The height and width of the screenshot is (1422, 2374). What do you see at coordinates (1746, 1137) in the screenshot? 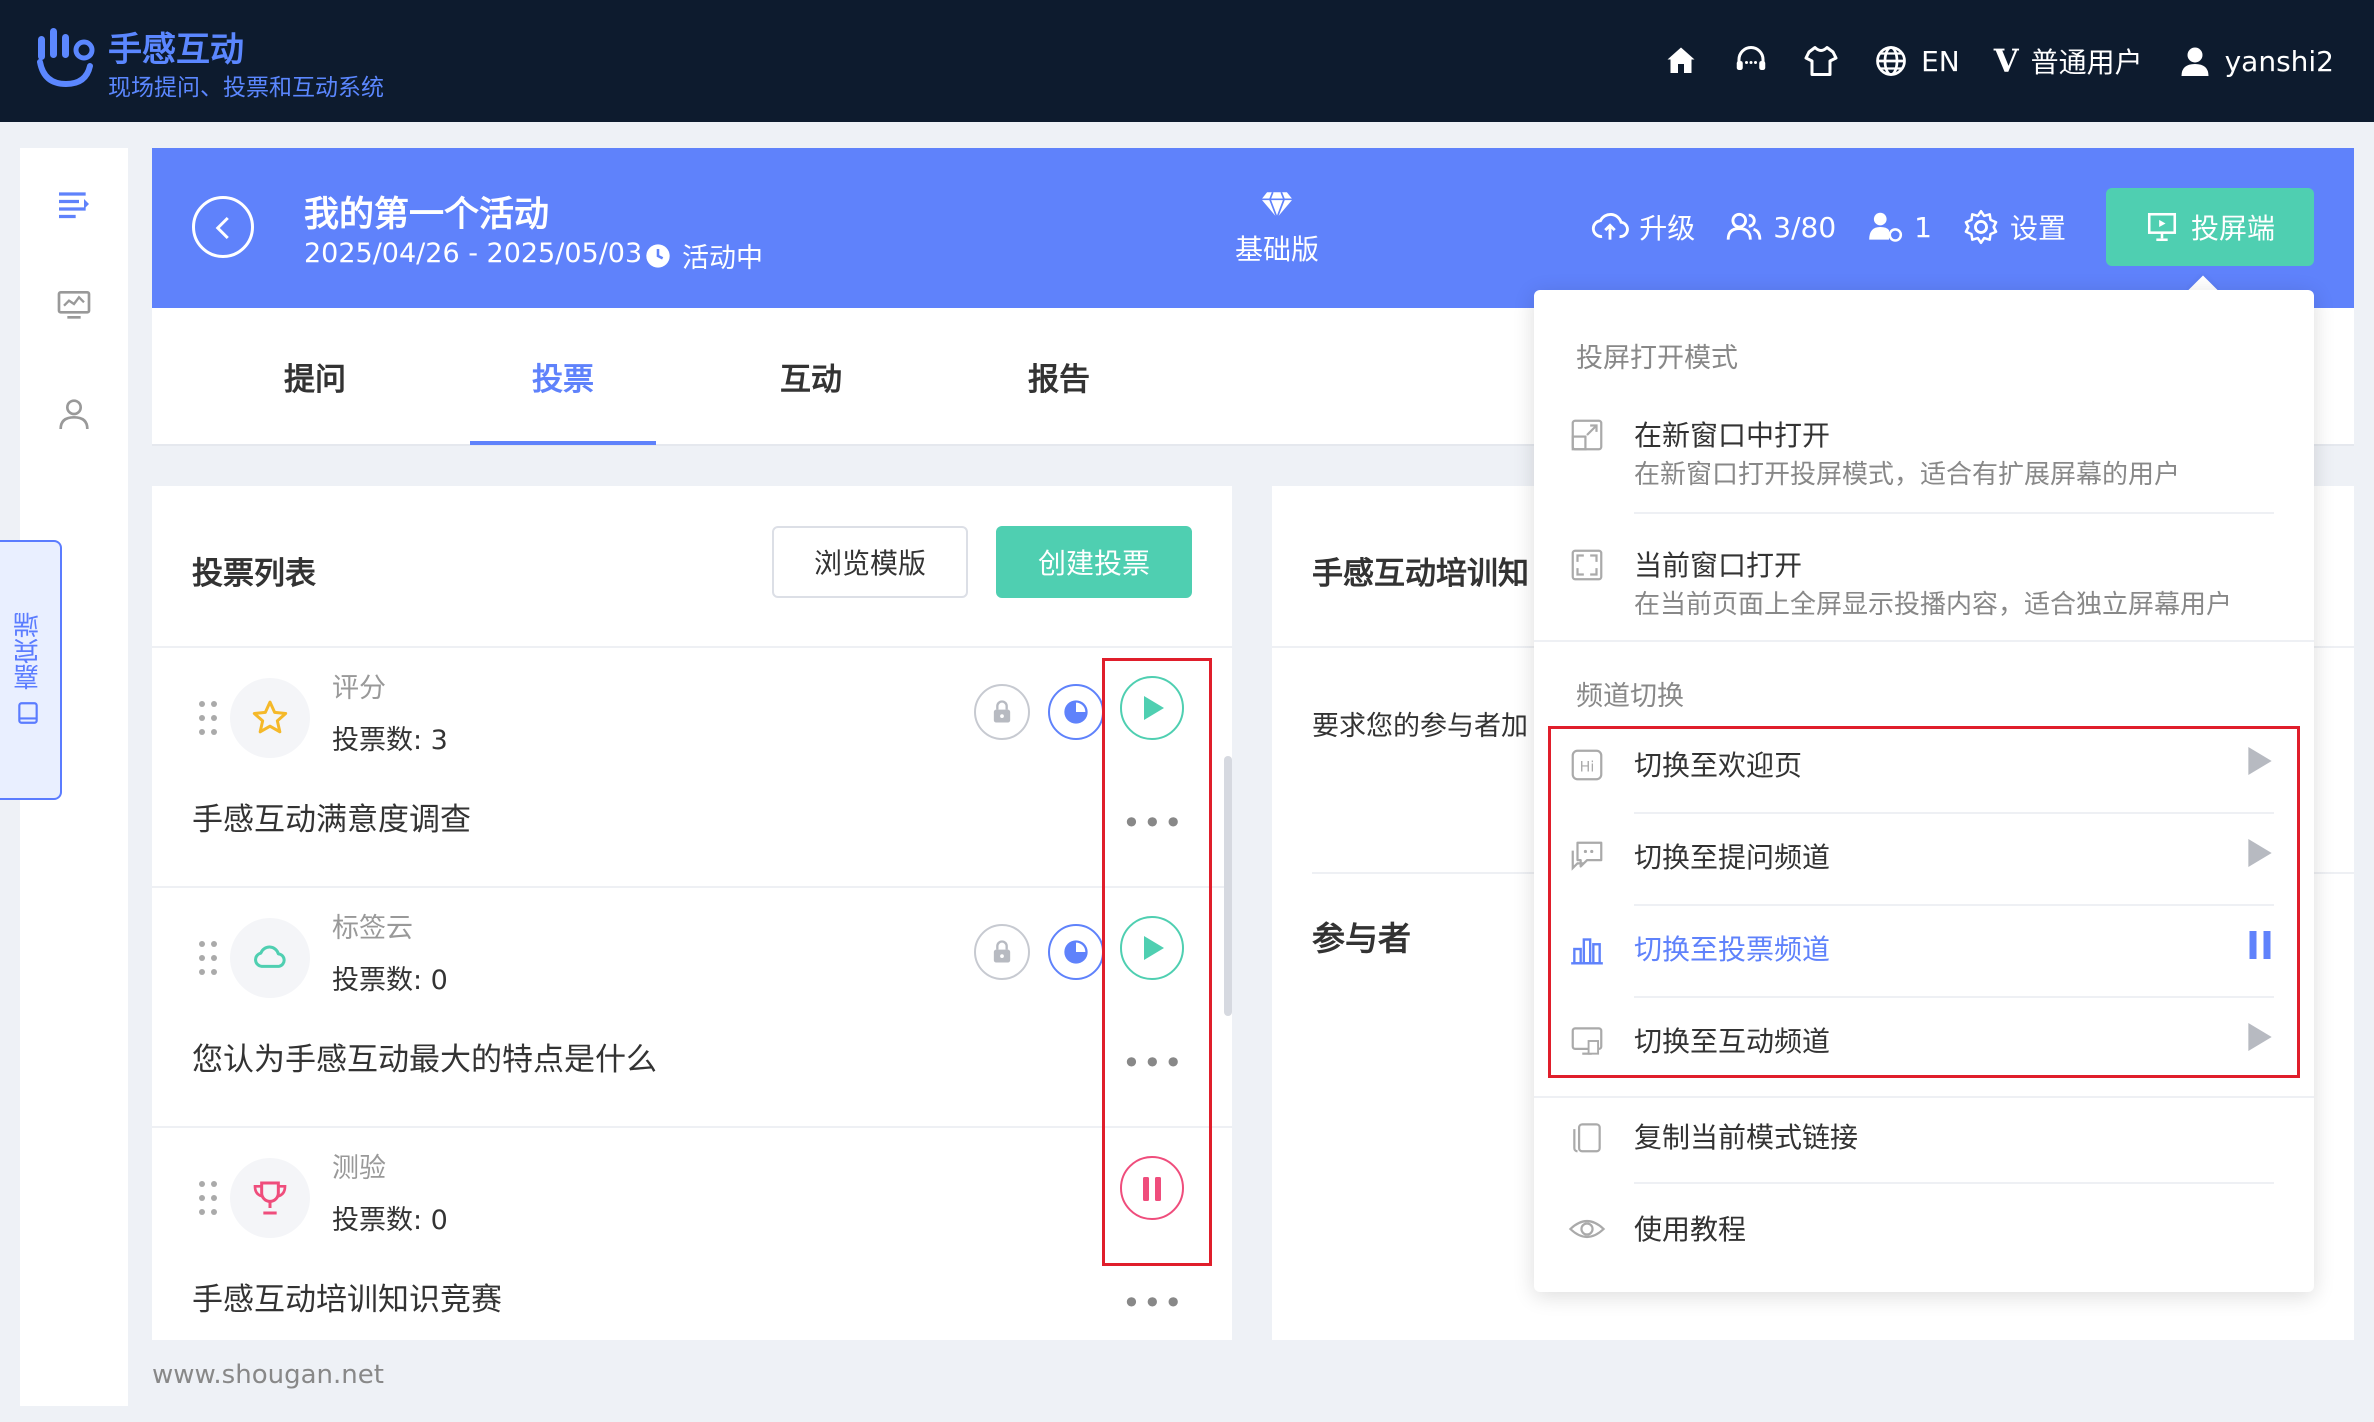
I see `option-label: 复制当前模式链接` at bounding box center [1746, 1137].